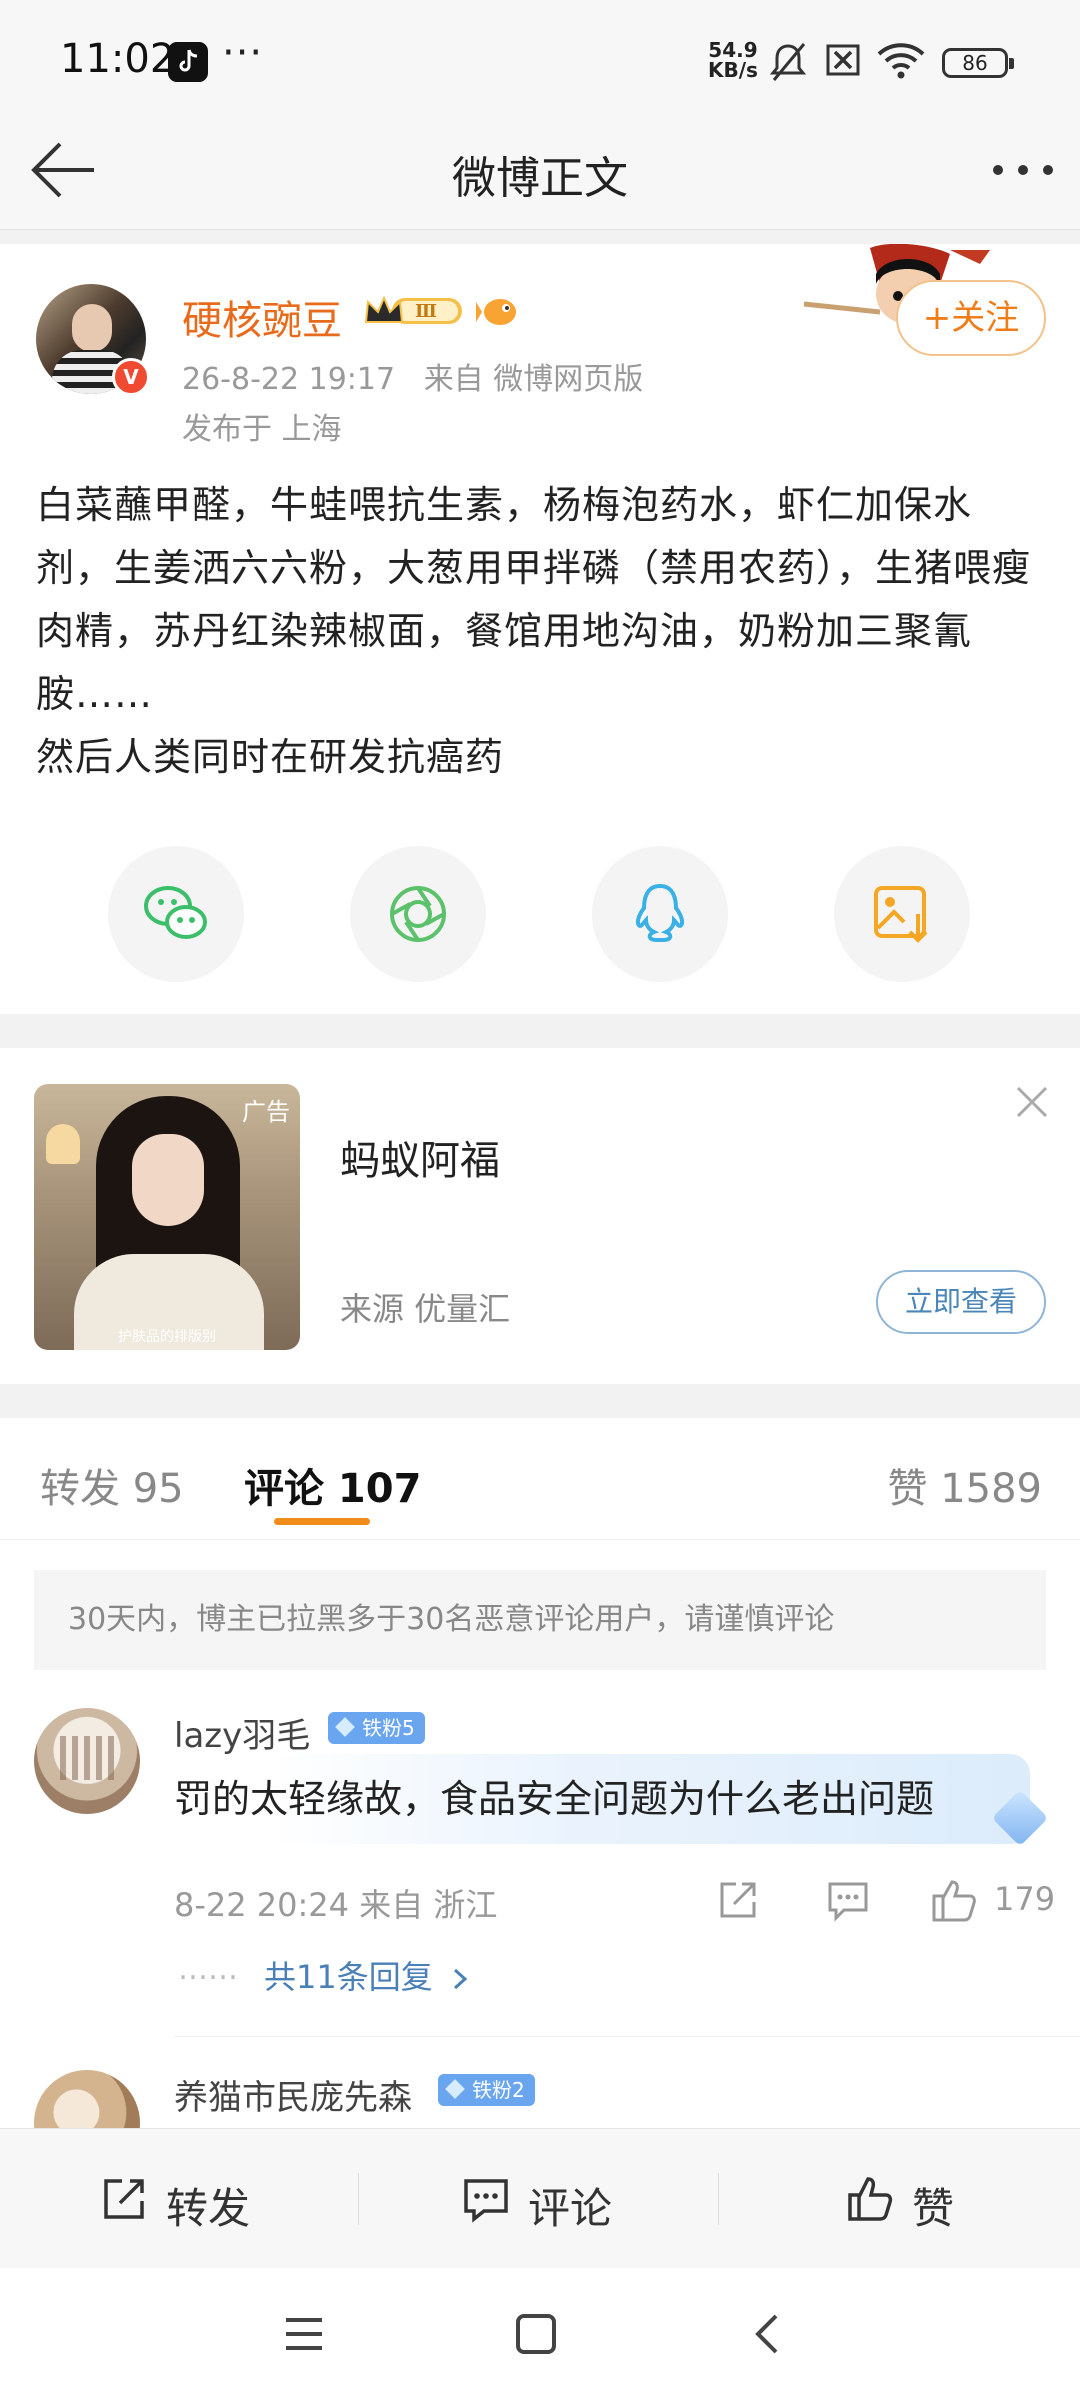  Describe the element at coordinates (425, 1309) in the screenshot. I see `ad-source: 来源 优量汇` at that location.